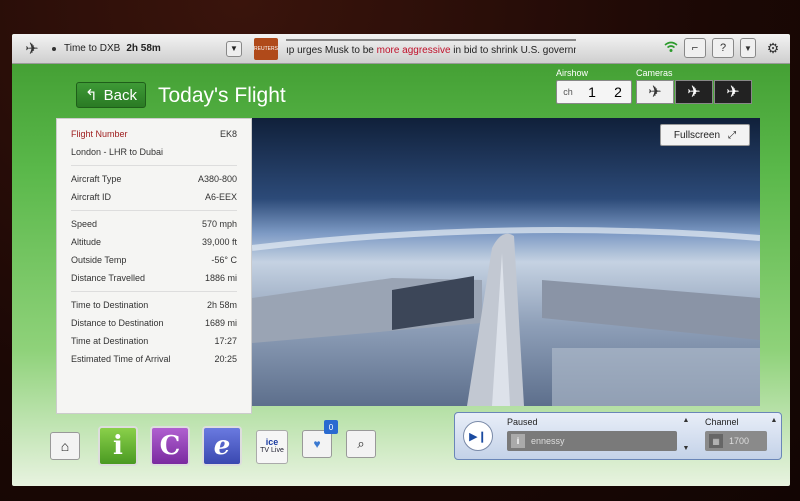 The height and width of the screenshot is (501, 800). I want to click on camera-tail-button: ✈, so click(655, 92).